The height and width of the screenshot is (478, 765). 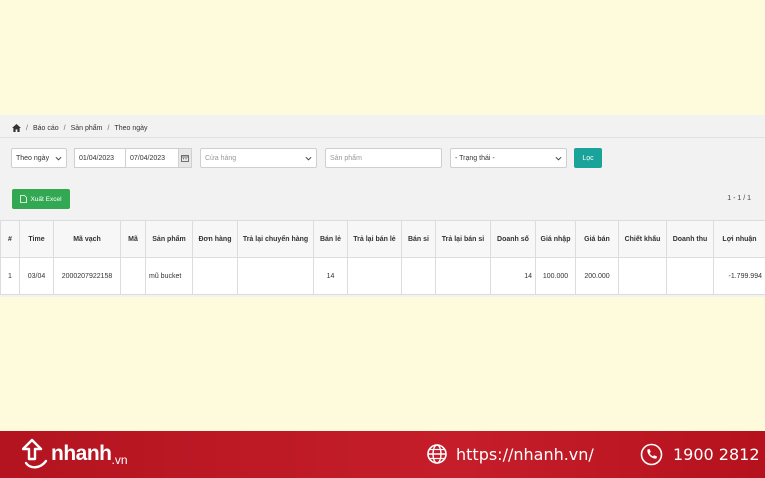 I want to click on col-retail-return: Trả lại bán lẻ, so click(x=374, y=239).